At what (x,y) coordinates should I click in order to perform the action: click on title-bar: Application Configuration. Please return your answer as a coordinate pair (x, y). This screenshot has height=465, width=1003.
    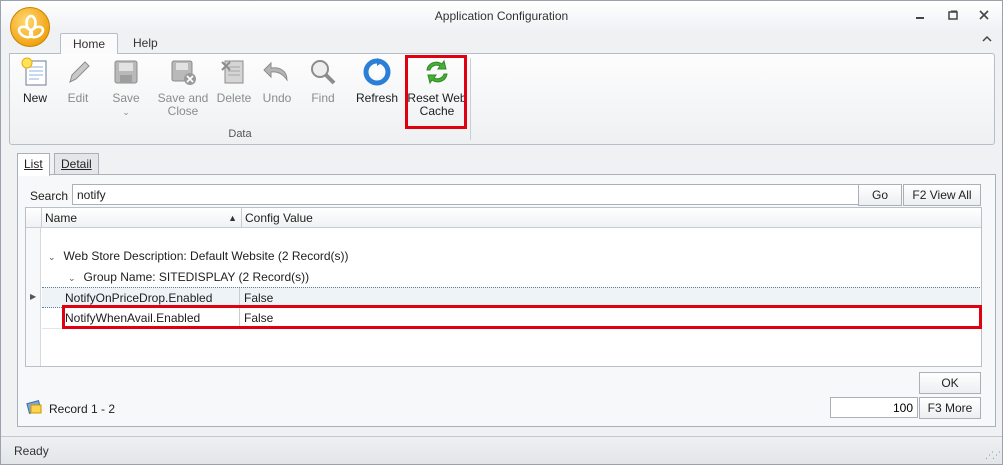
    Looking at the image, I should click on (501, 17).